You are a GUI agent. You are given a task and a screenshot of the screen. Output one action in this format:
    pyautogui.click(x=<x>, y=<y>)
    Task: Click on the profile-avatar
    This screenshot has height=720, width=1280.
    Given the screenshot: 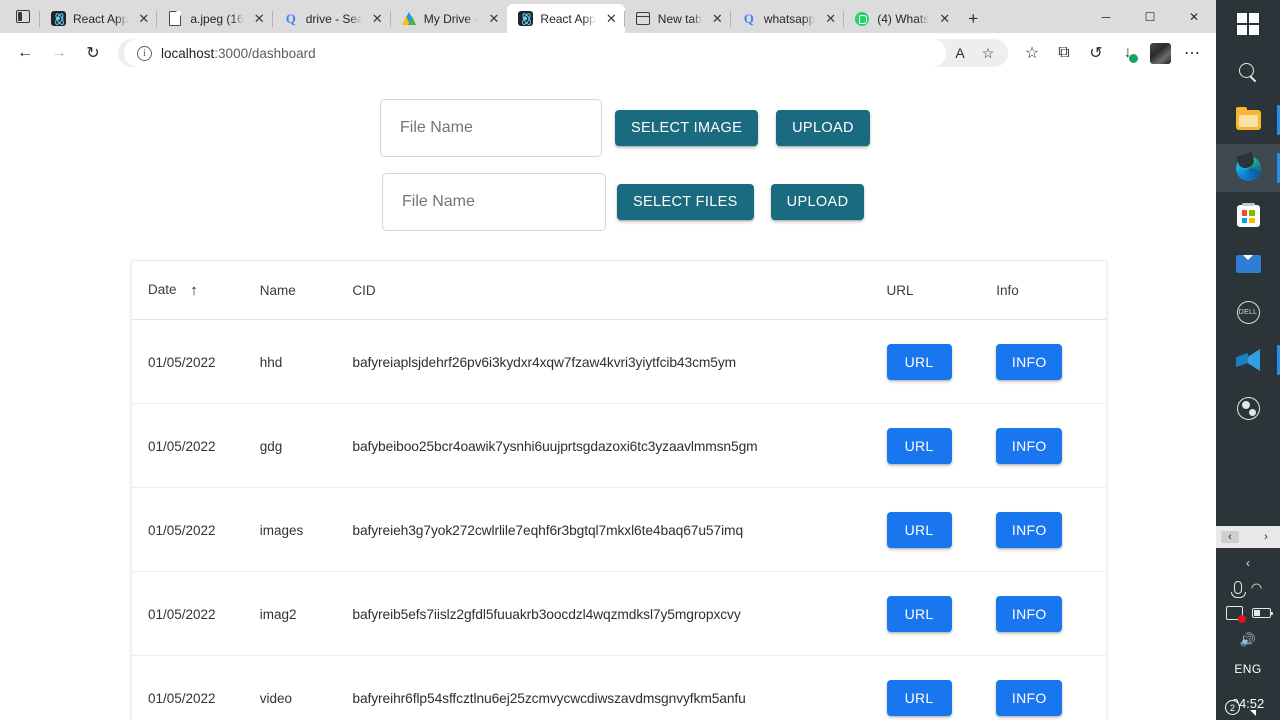 What is the action you would take?
    pyautogui.click(x=1160, y=53)
    